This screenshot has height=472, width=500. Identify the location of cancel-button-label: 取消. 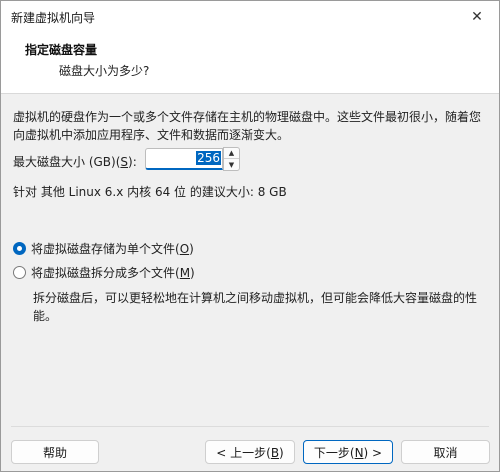
(445, 452).